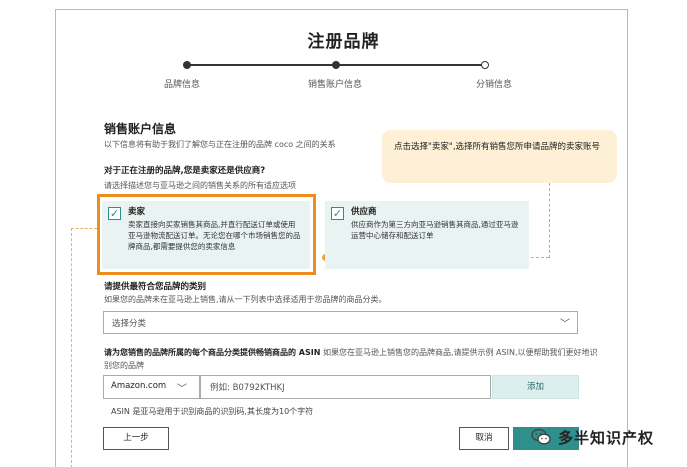 The width and height of the screenshot is (687, 467). What do you see at coordinates (335, 85) in the screenshot?
I see `step-label-sales-account: 销售账户信息` at bounding box center [335, 85].